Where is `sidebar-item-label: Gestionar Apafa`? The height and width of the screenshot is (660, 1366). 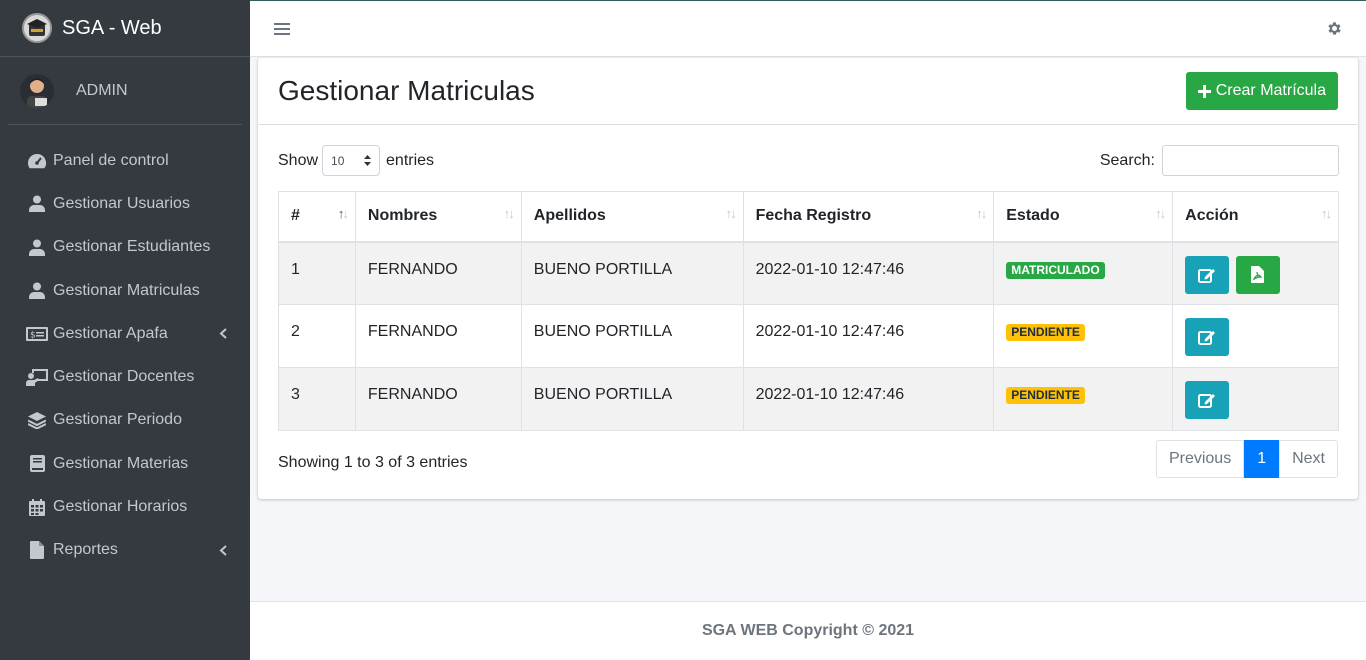
sidebar-item-label: Gestionar Apafa is located at coordinates (110, 333).